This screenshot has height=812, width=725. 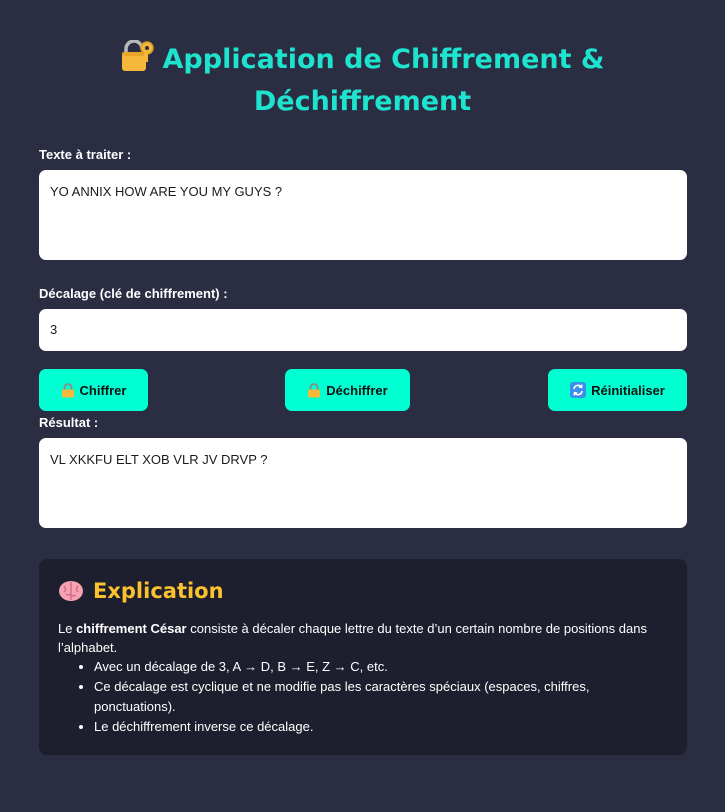 I want to click on locked-with-key-icon, so click(x=138, y=61).